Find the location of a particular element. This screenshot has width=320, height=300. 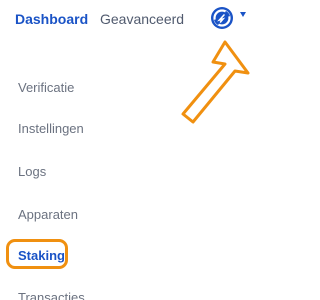

menu-item-apparaten: Apparaten is located at coordinates (48, 215).